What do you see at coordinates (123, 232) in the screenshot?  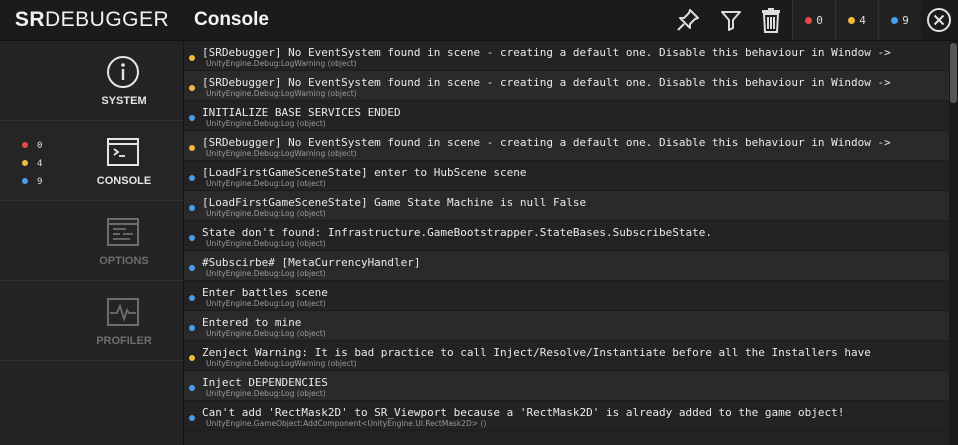 I see `options-icon` at bounding box center [123, 232].